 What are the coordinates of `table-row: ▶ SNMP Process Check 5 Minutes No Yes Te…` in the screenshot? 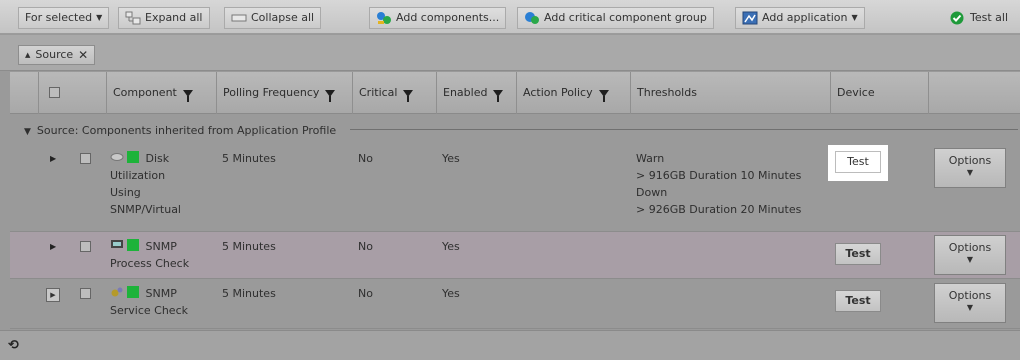 It's located at (515, 255).